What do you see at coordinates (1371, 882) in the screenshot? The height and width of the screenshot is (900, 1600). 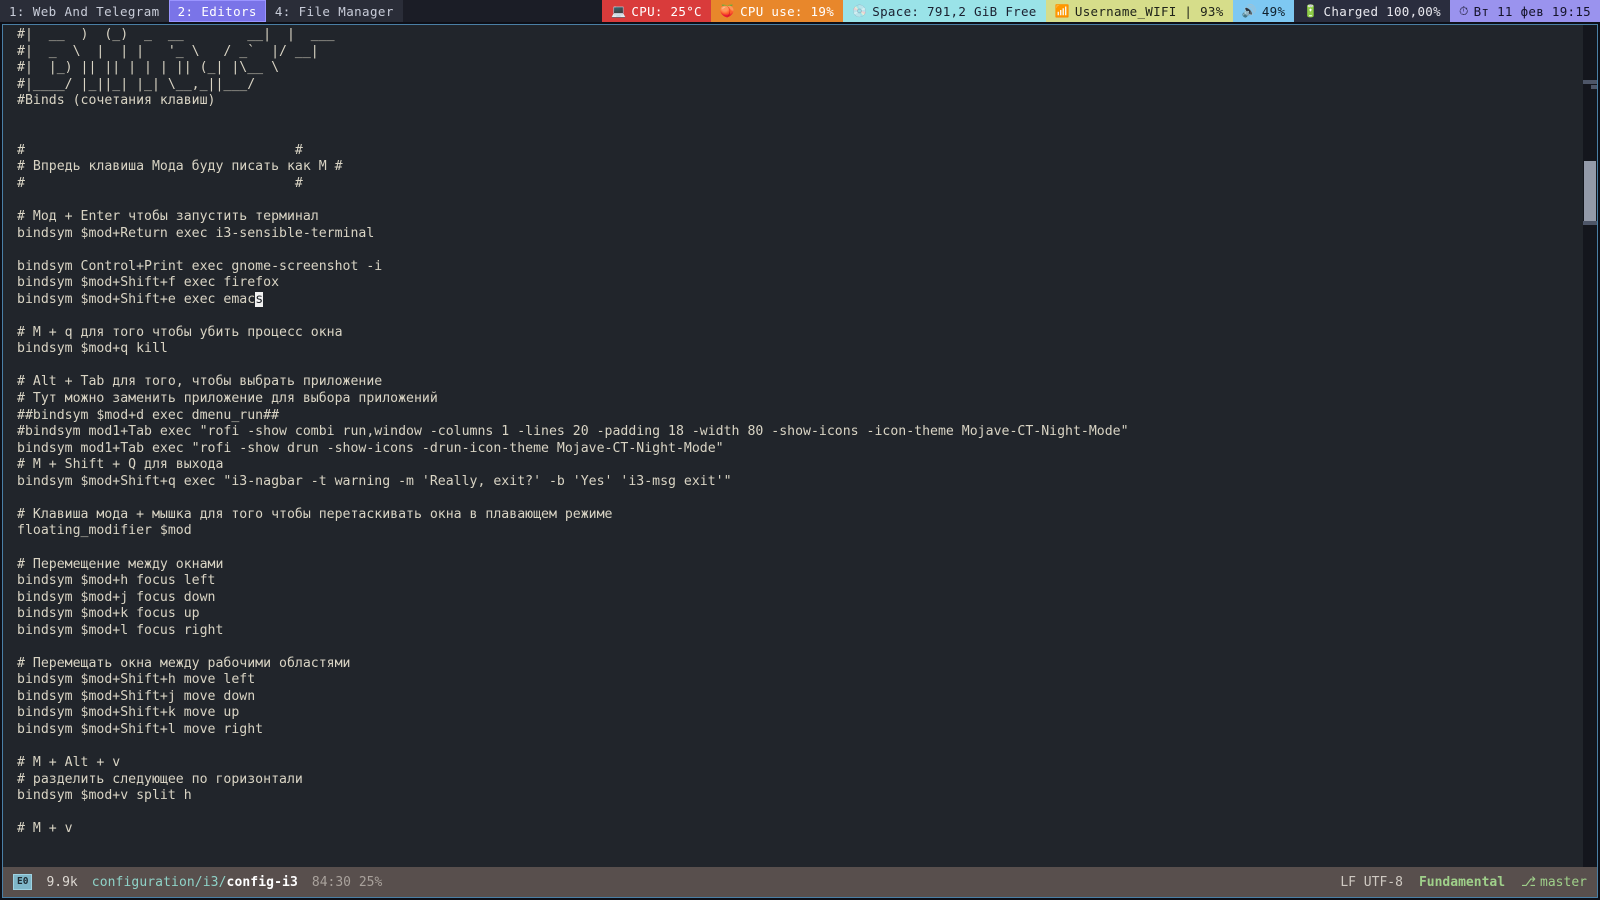 I see `line-ending-encoding: LF UTF-8` at bounding box center [1371, 882].